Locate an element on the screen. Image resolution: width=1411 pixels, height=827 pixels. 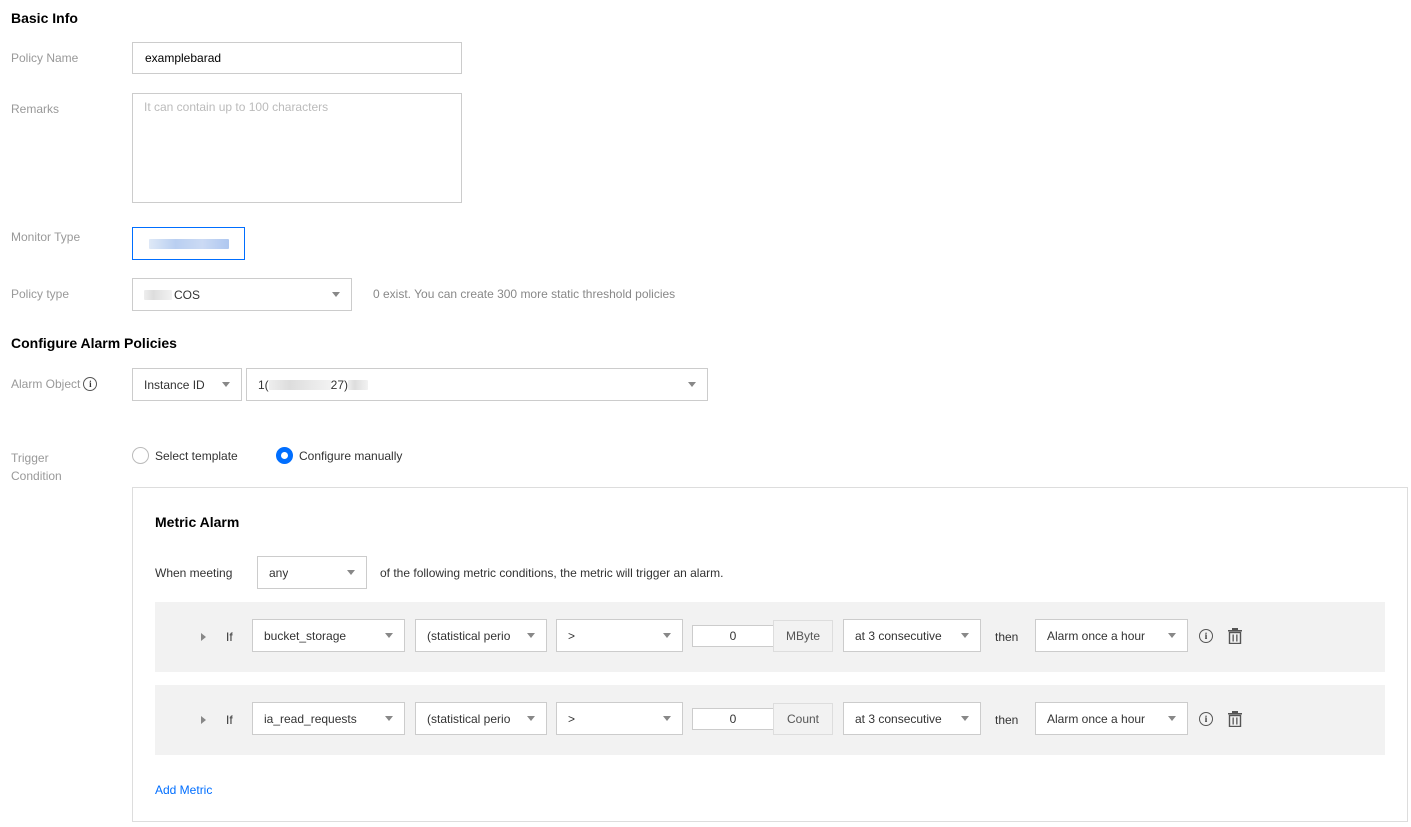
policy-name-label: Policy Name is located at coordinates (45, 58).